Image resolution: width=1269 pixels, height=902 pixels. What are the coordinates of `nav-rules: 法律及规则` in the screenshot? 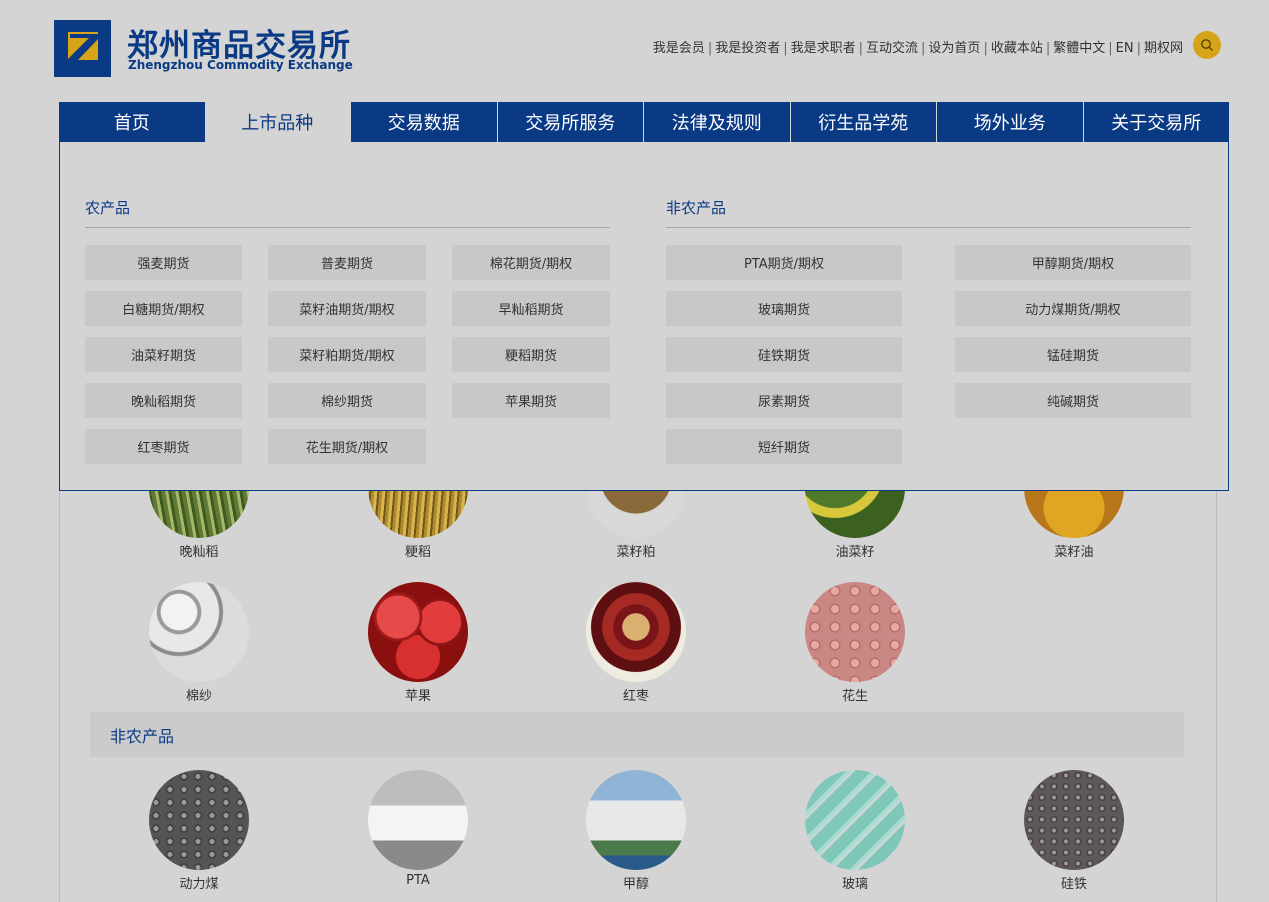 It's located at (716, 122).